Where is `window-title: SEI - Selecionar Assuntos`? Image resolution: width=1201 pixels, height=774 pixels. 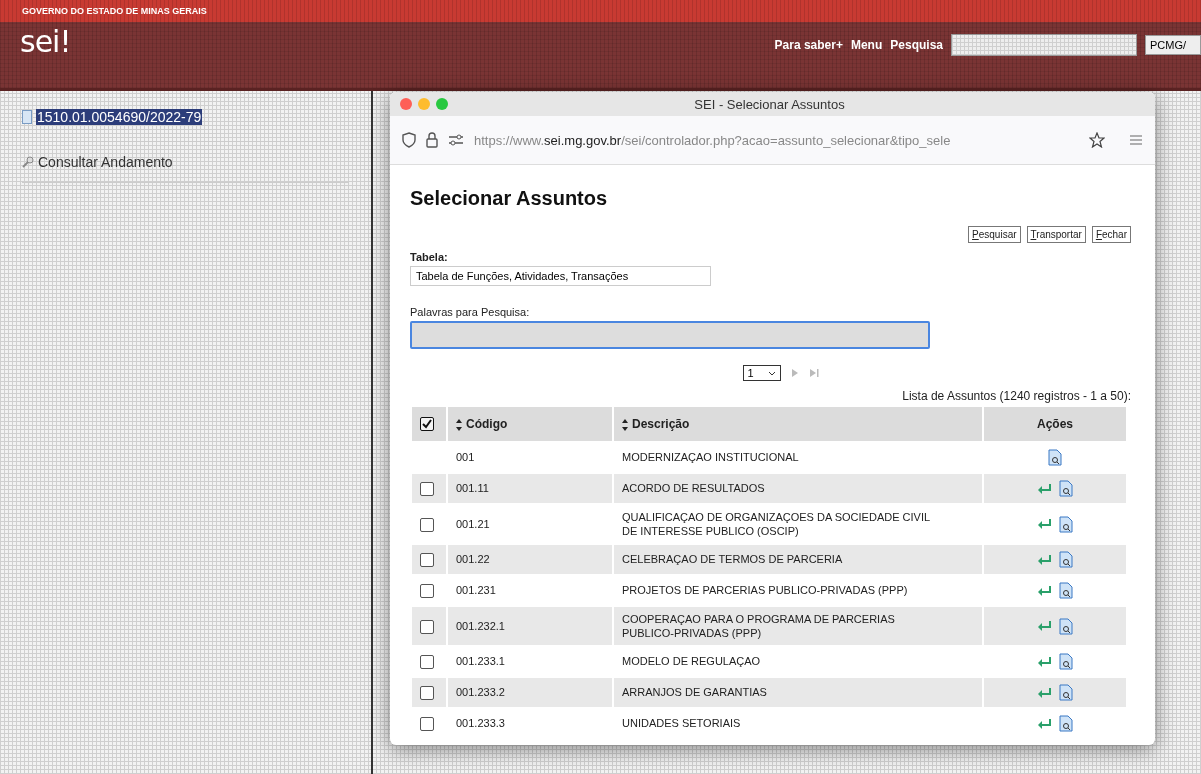 window-title: SEI - Selecionar Assuntos is located at coordinates (770, 104).